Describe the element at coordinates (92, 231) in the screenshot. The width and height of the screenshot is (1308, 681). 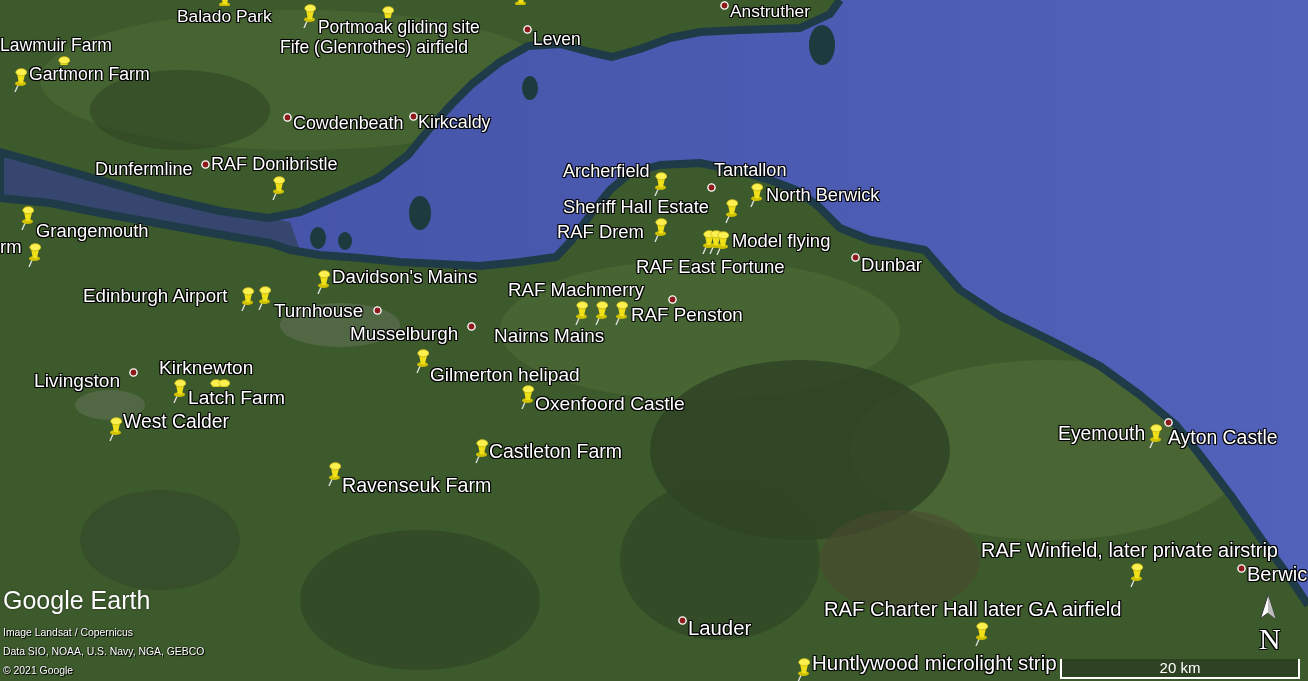
I see `place-label: Grangemouth` at that location.